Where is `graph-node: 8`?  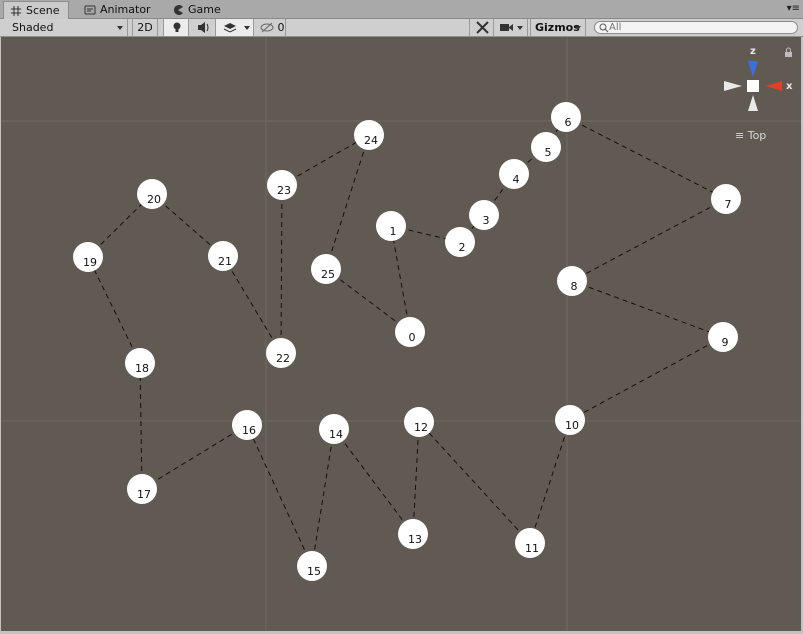
graph-node: 8 is located at coordinates (572, 281).